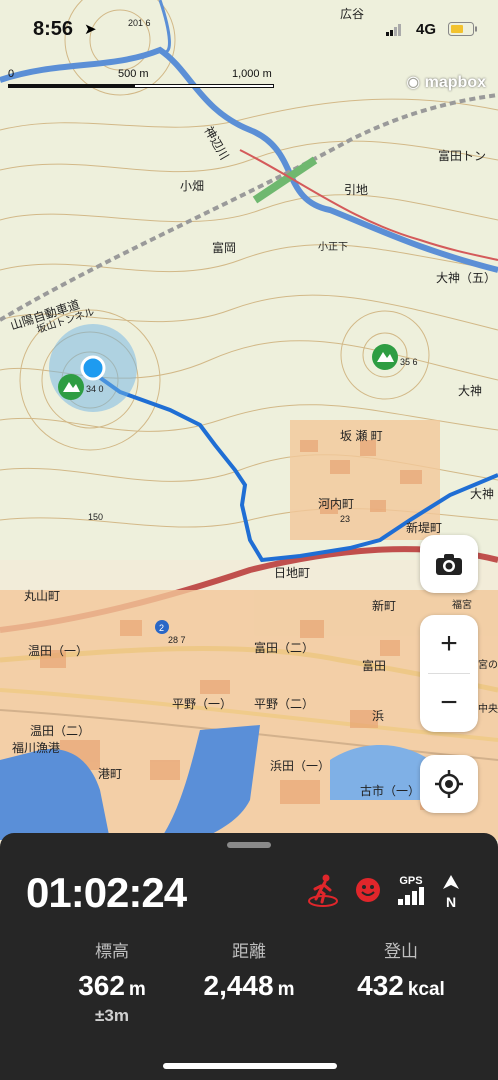  What do you see at coordinates (42, 596) in the screenshot?
I see `map-label: 丸山町` at bounding box center [42, 596].